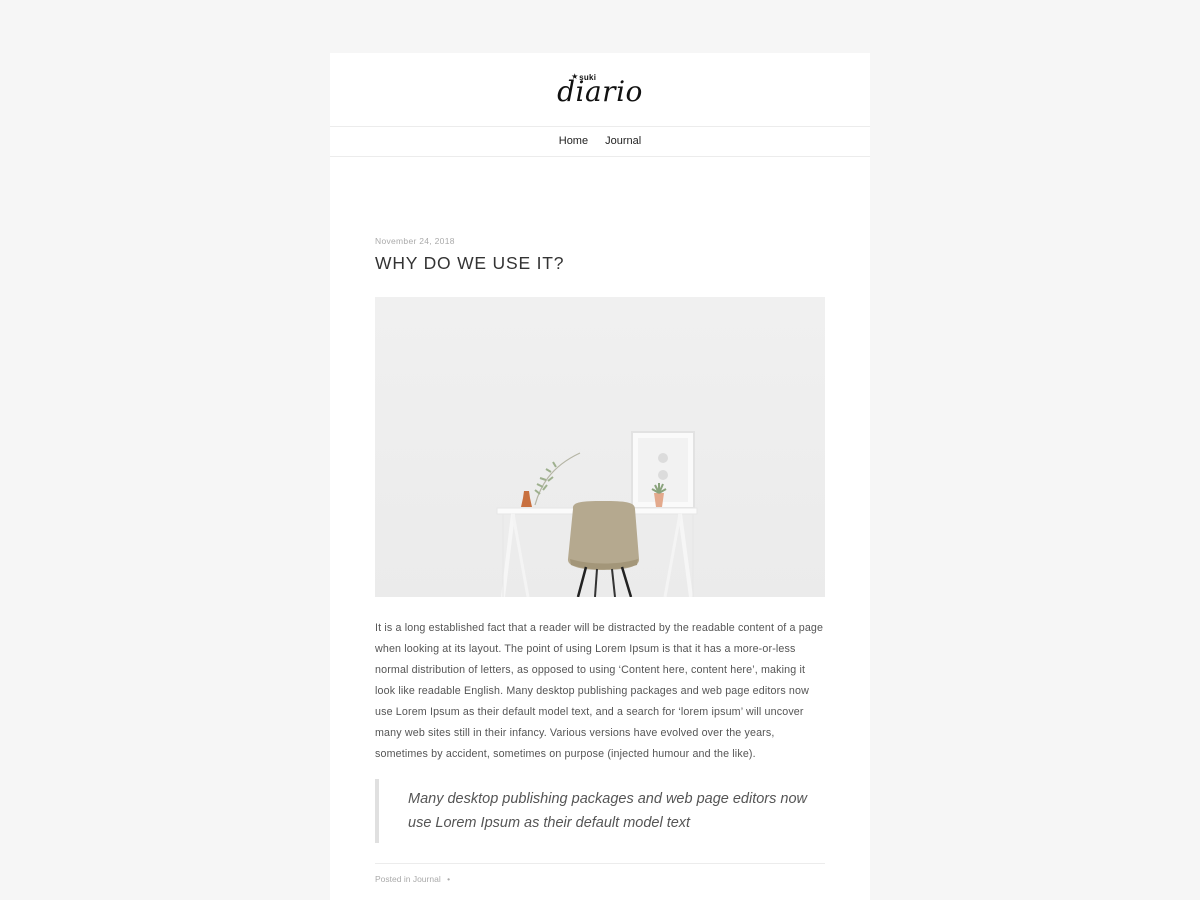 This screenshot has height=900, width=1200. What do you see at coordinates (600, 142) in the screenshot?
I see `main-nav: Home Journal` at bounding box center [600, 142].